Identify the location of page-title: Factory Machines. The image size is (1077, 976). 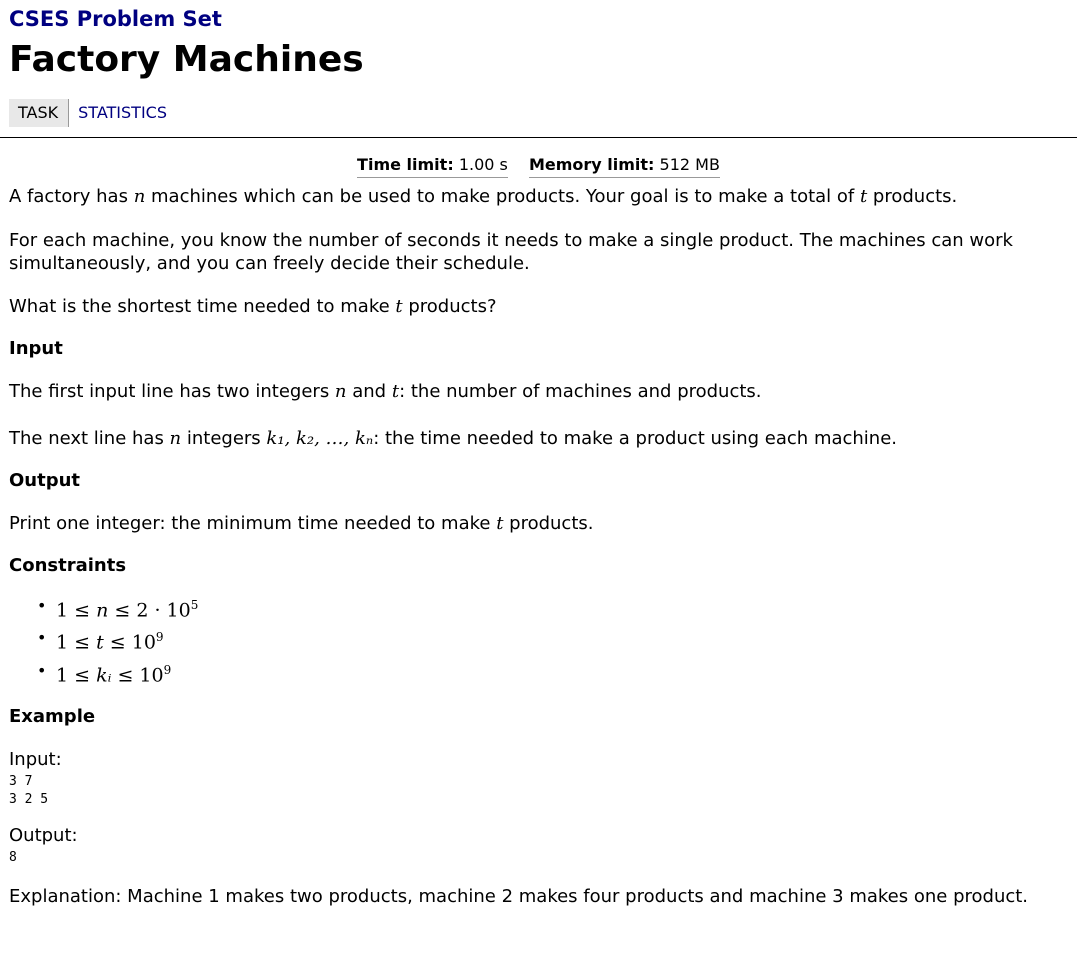
(186, 59).